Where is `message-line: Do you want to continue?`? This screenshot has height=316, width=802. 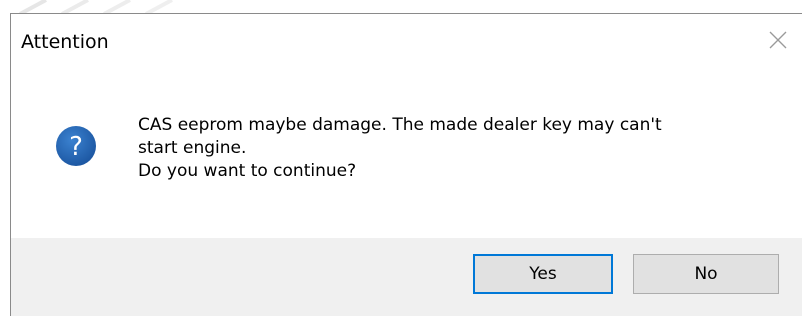
message-line: Do you want to continue? is located at coordinates (247, 171).